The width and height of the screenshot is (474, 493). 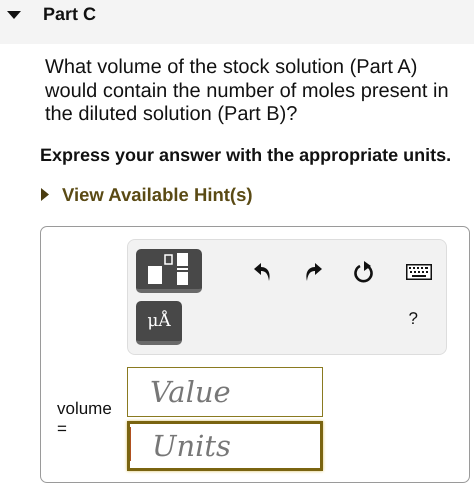 I want to click on units-field: Units, so click(x=225, y=445).